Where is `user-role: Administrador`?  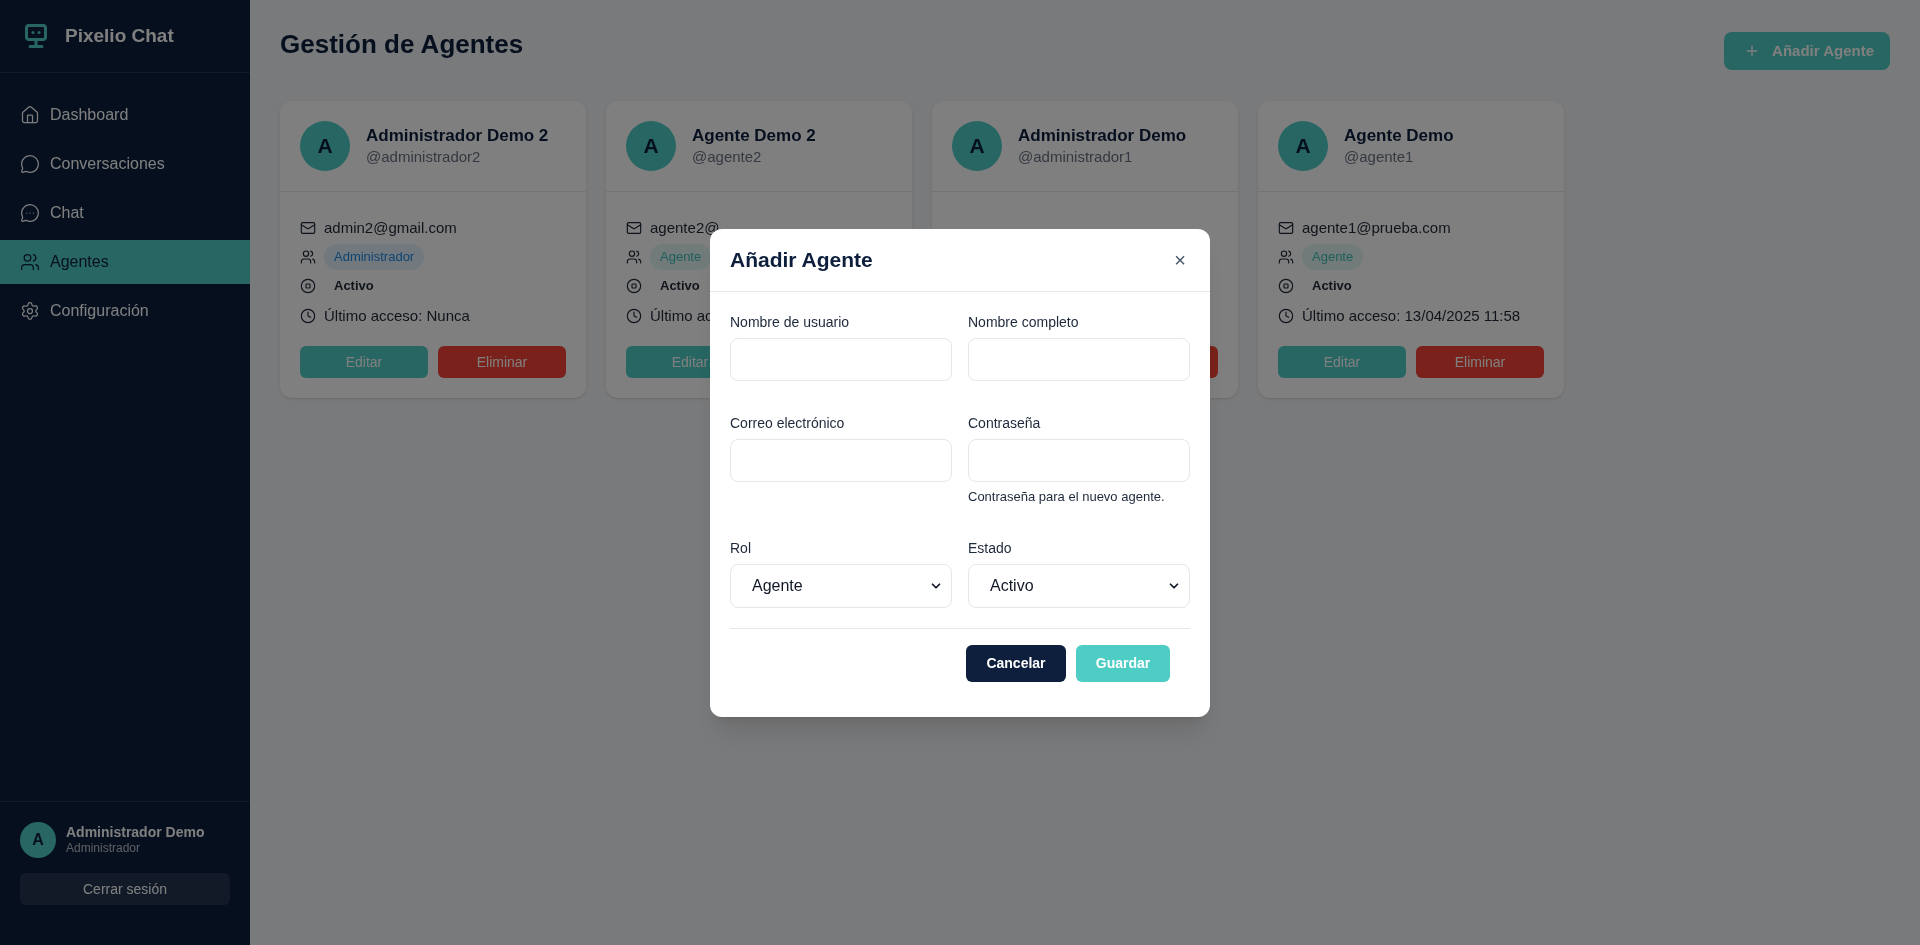 user-role: Administrador is located at coordinates (104, 848).